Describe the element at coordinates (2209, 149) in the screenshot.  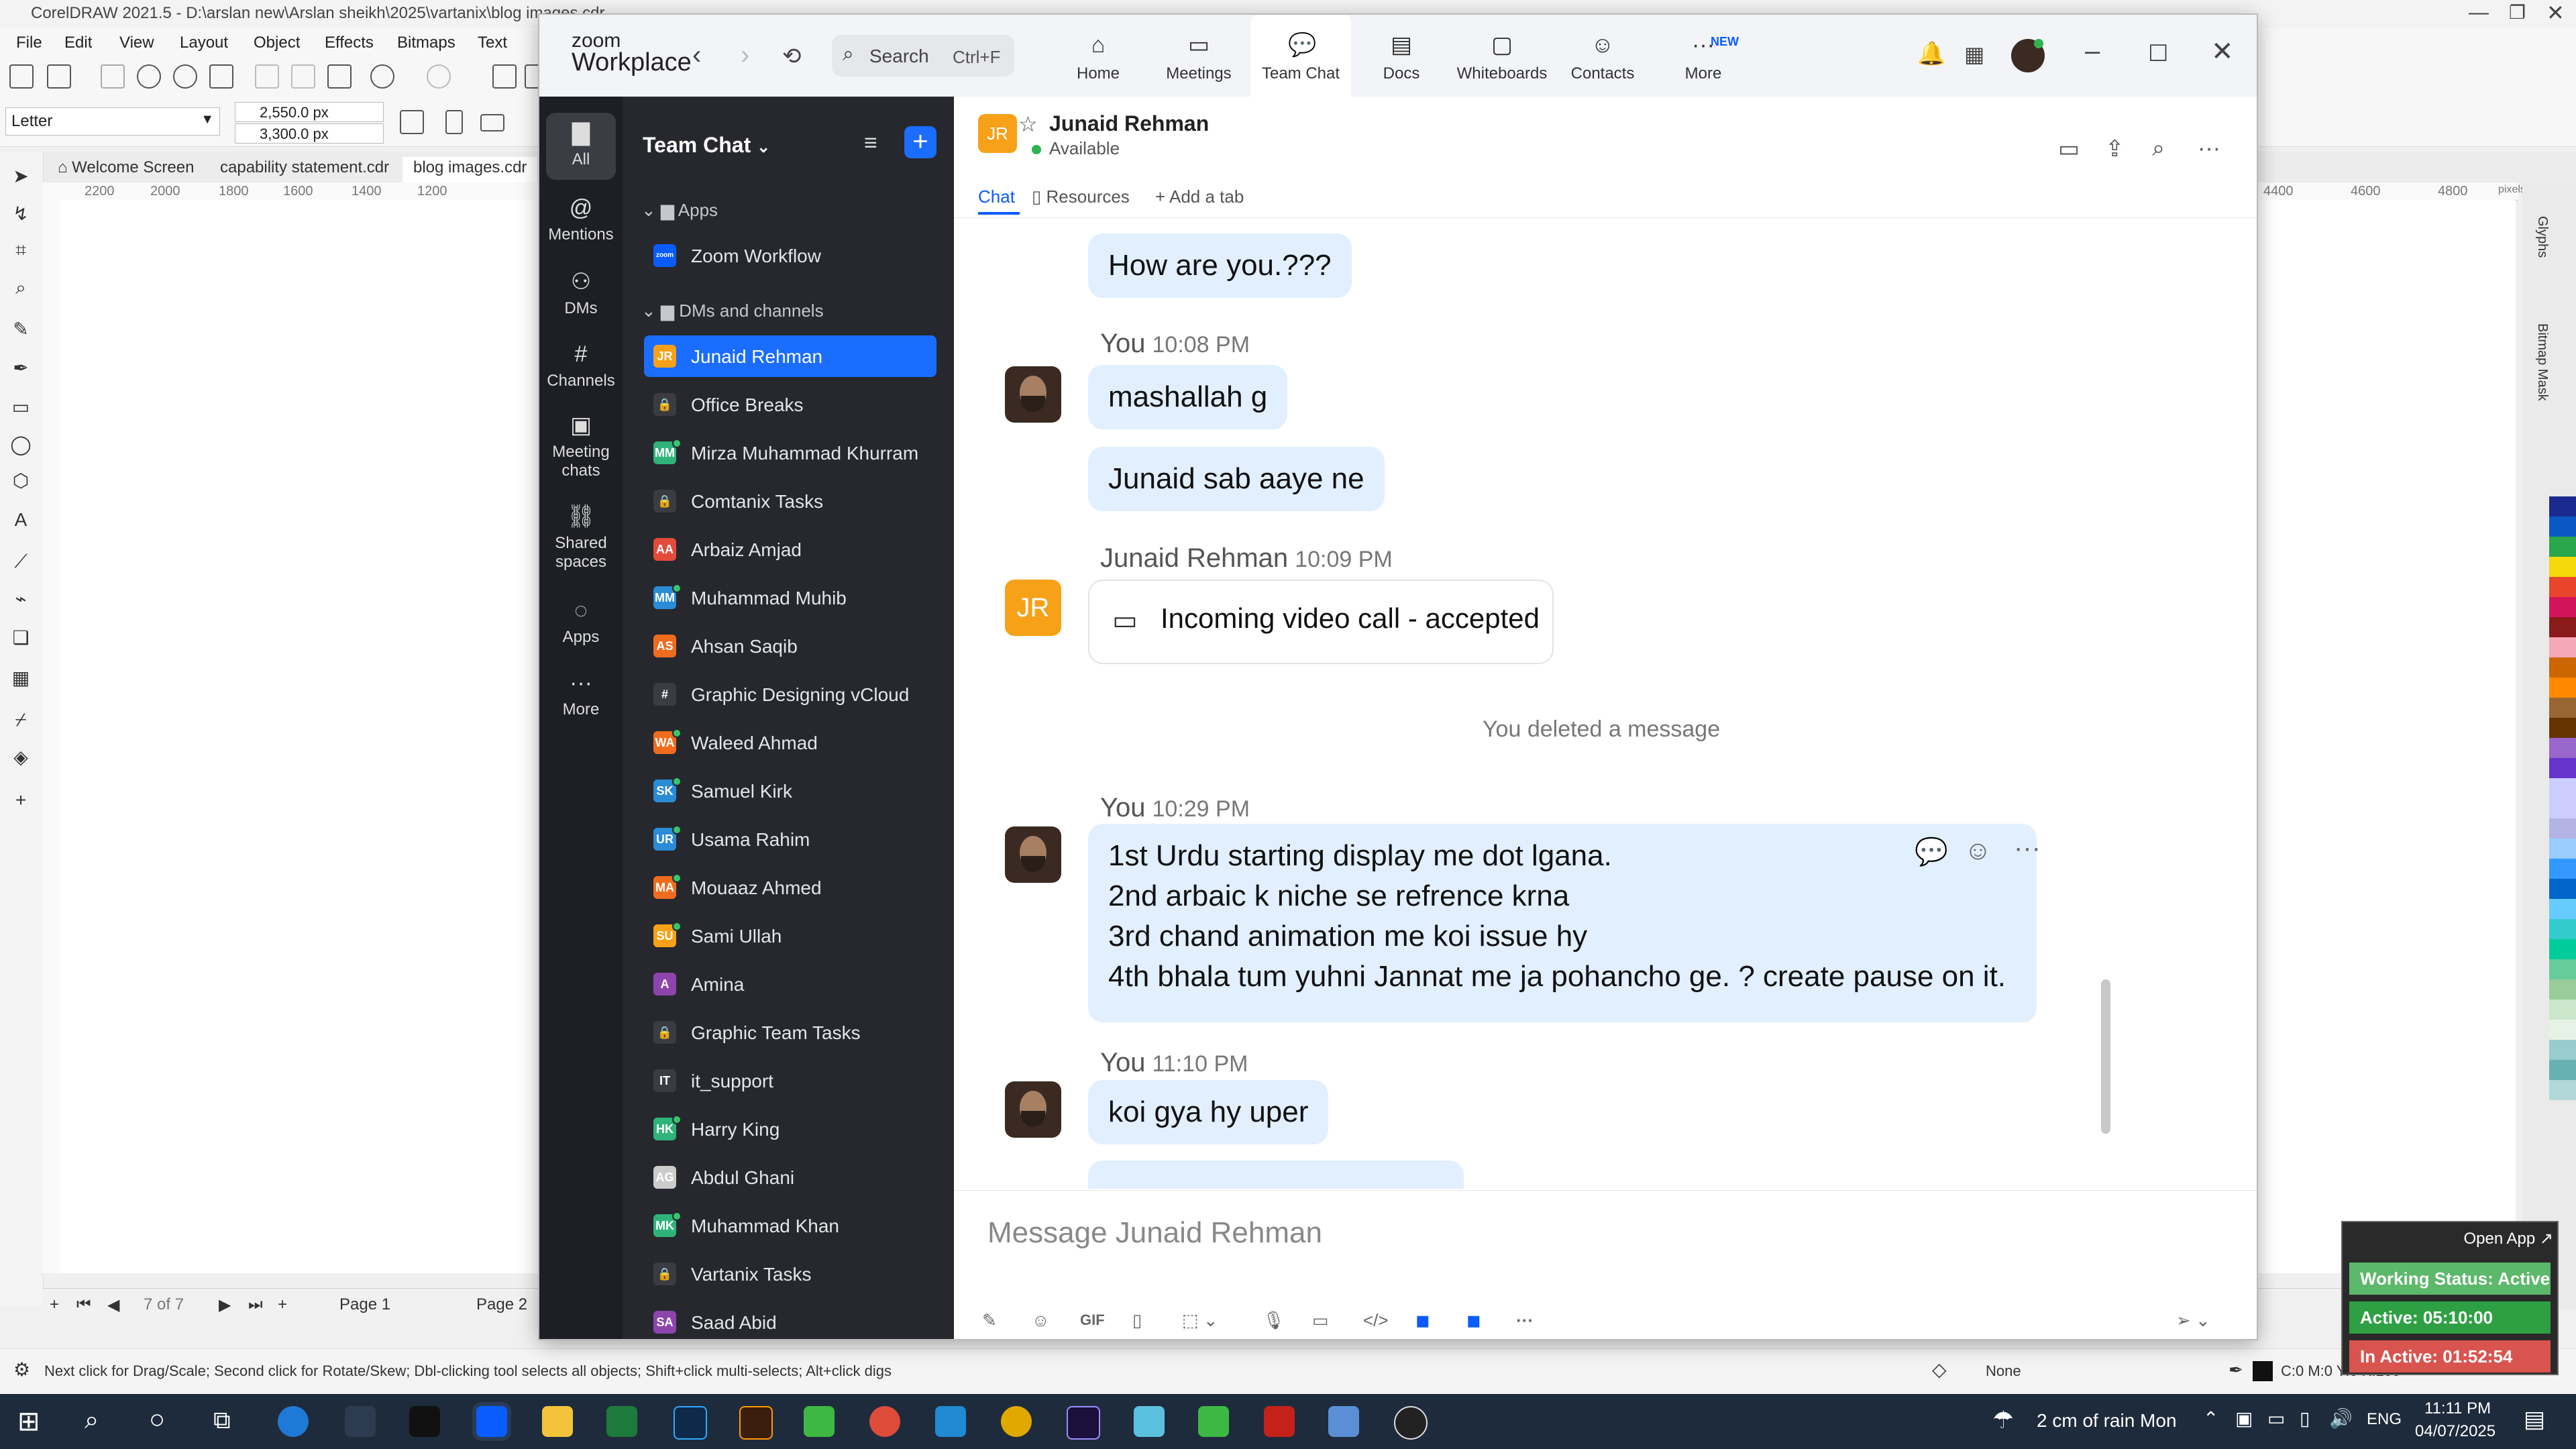
I see `more-options-icon: ···` at that location.